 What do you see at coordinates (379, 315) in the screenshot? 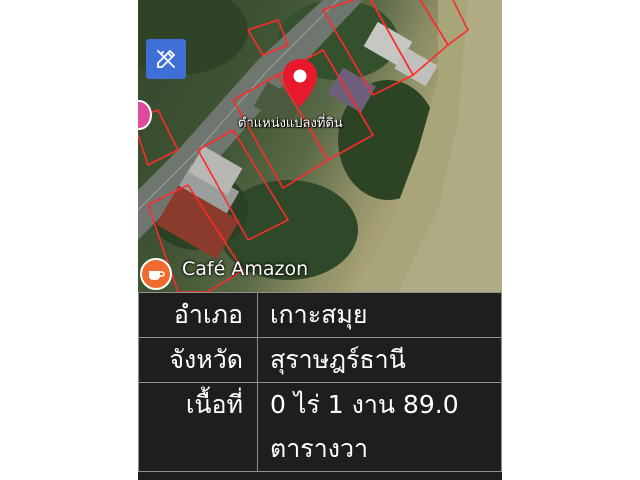
I see `district-value: เกาะสมุย` at bounding box center [379, 315].